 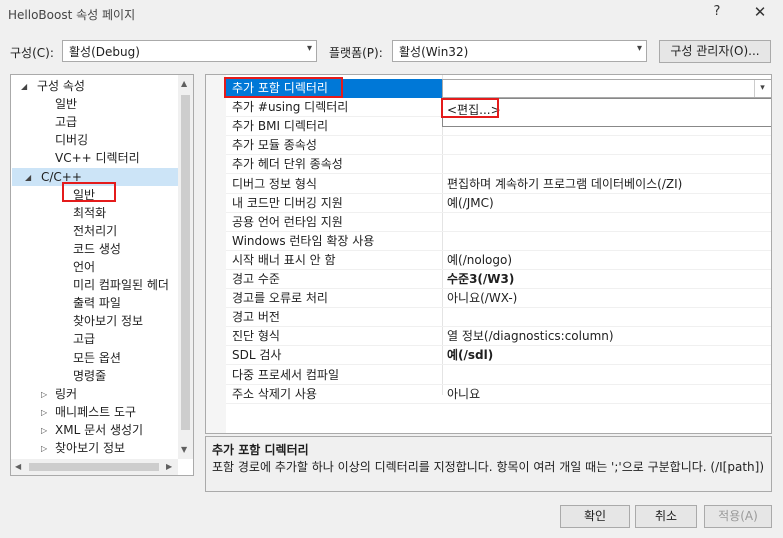 What do you see at coordinates (260, 450) in the screenshot?
I see `description-title: 추가 포함 디렉터리` at bounding box center [260, 450].